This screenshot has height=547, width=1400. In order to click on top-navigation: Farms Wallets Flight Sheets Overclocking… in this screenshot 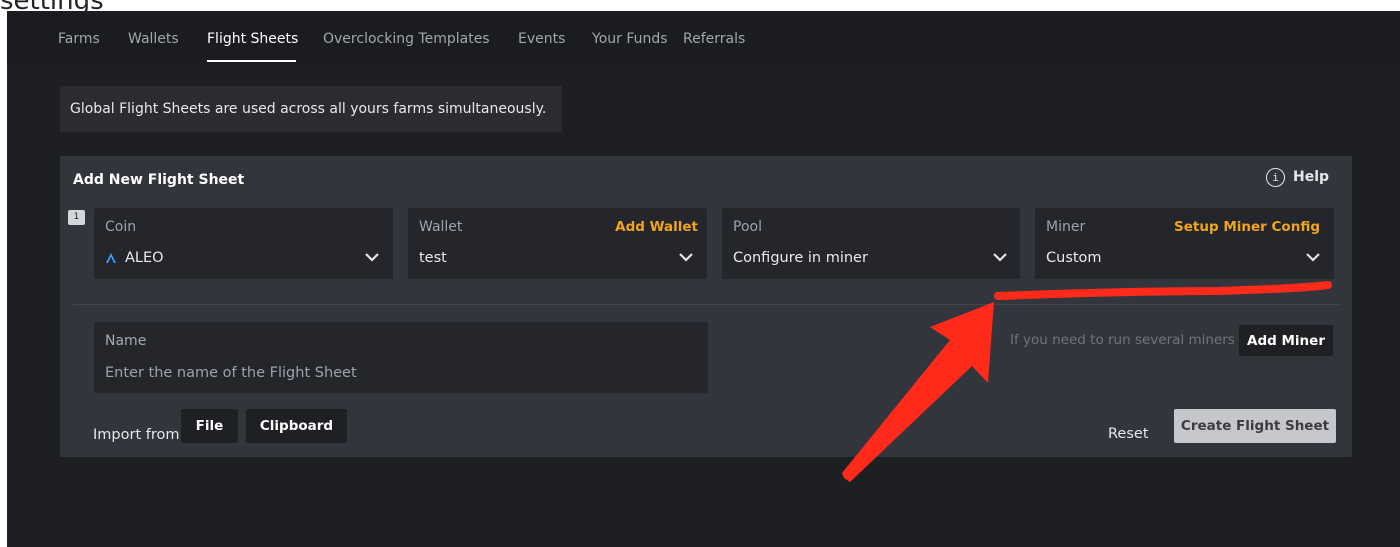, I will do `click(703, 37)`.